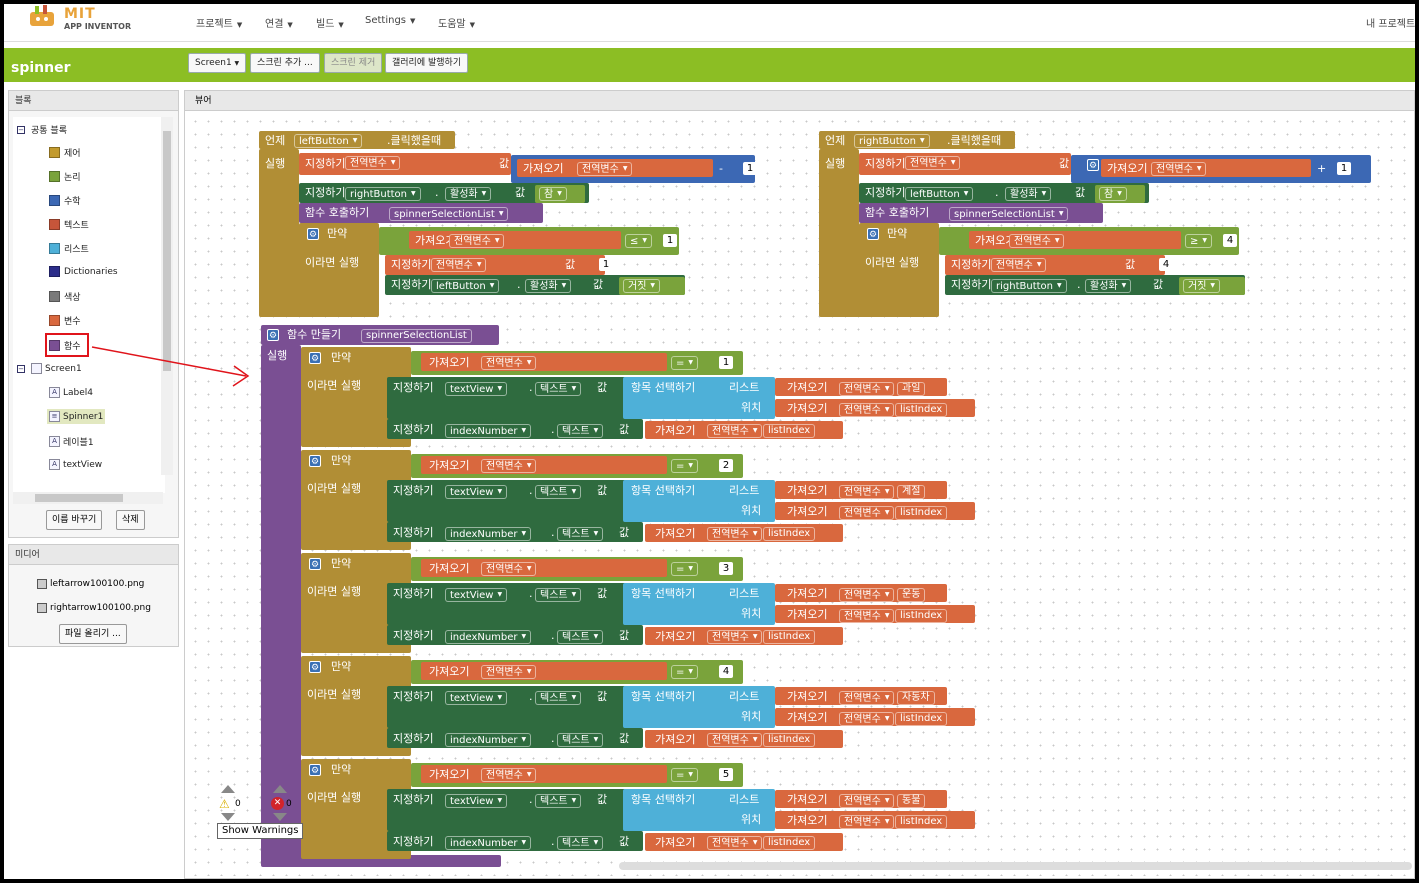 The height and width of the screenshot is (883, 1419). Describe the element at coordinates (88, 498) in the screenshot. I see `tree-horizontal-scrollbar` at that location.